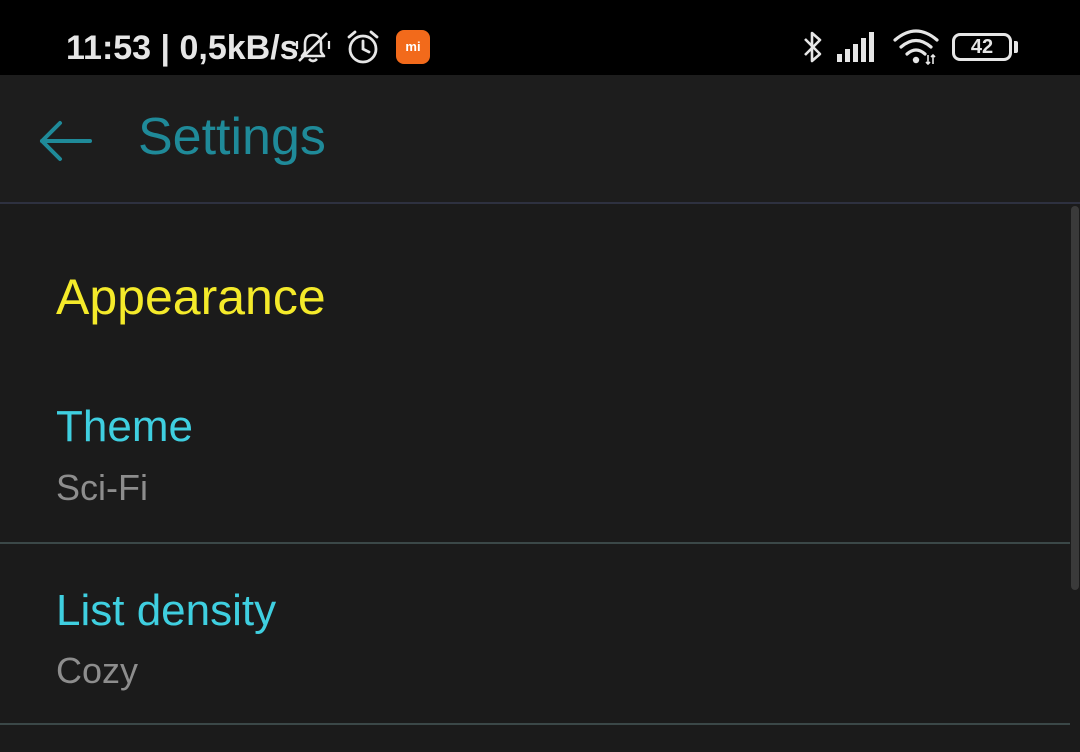 The image size is (1080, 752). What do you see at coordinates (363, 47) in the screenshot?
I see `alarm-icon` at bounding box center [363, 47].